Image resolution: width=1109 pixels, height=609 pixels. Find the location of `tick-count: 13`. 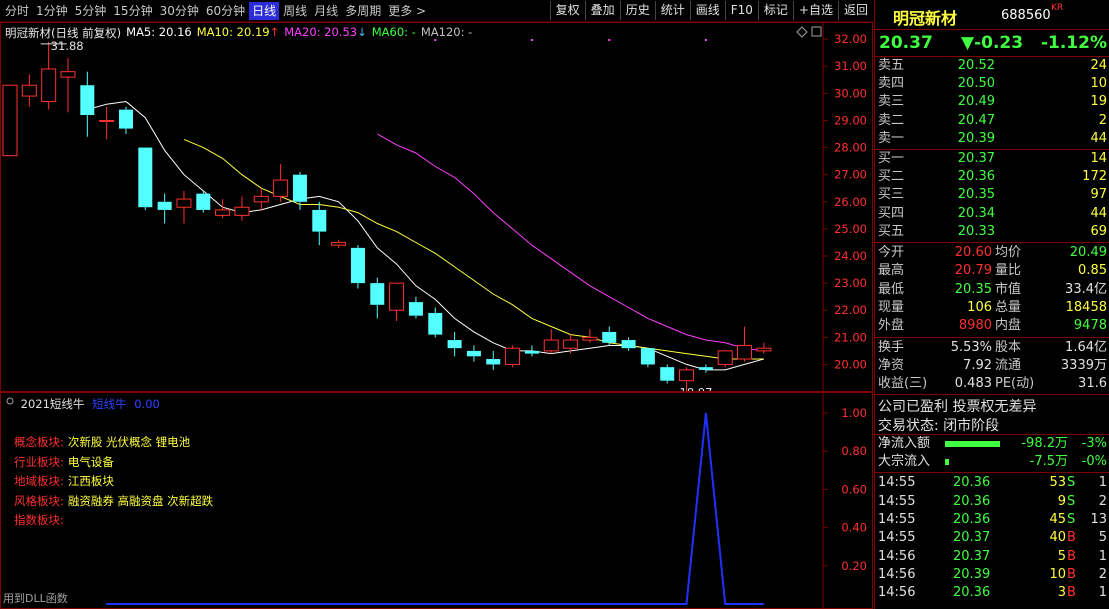

tick-count: 13 is located at coordinates (1098, 519).